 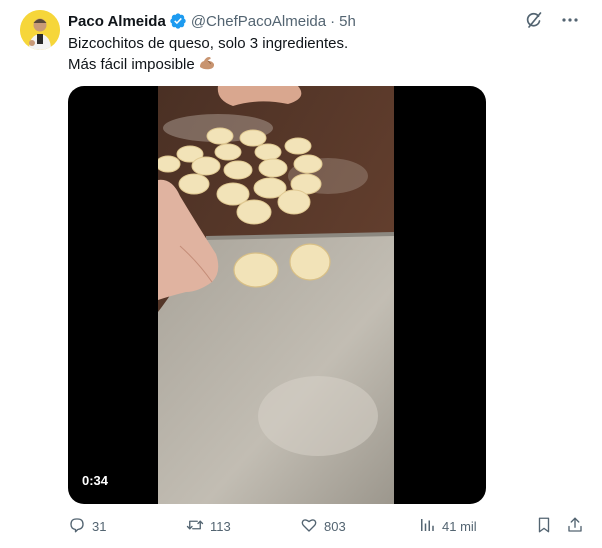 What do you see at coordinates (95, 480) in the screenshot?
I see `video-duration: 0:34` at bounding box center [95, 480].